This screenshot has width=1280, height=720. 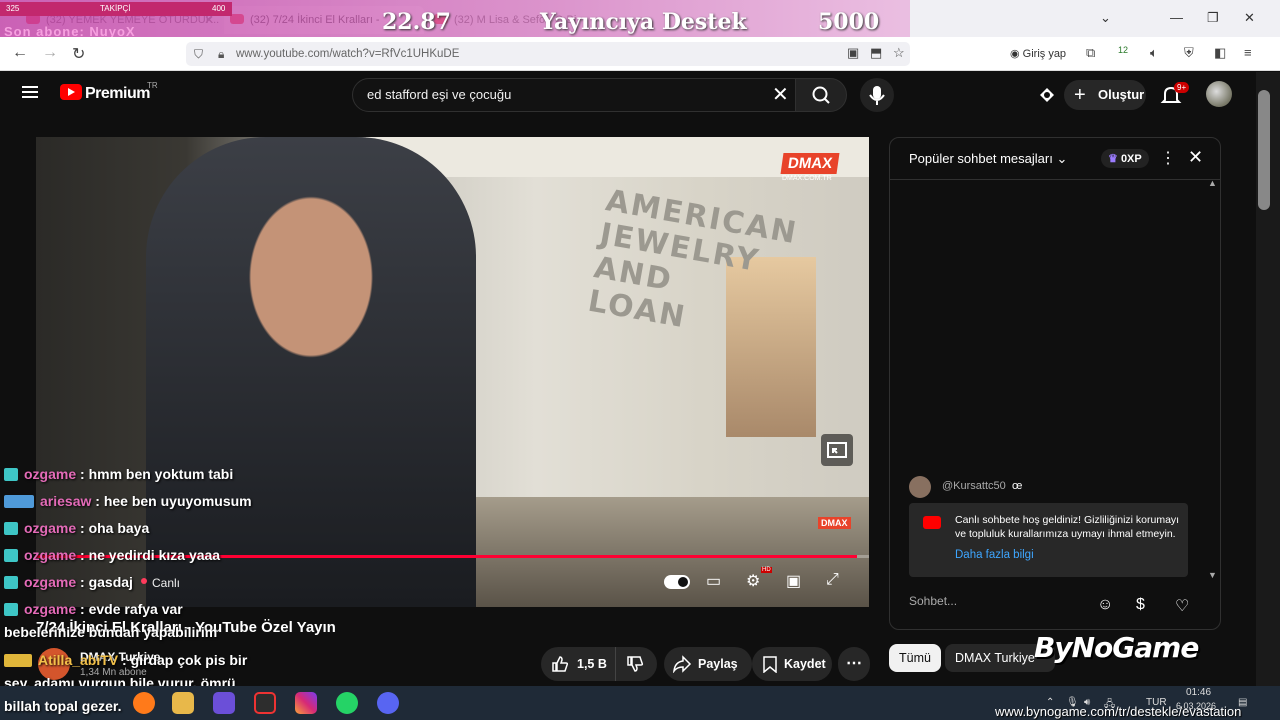 What do you see at coordinates (224, 703) in the screenshot?
I see `obs-icon` at bounding box center [224, 703].